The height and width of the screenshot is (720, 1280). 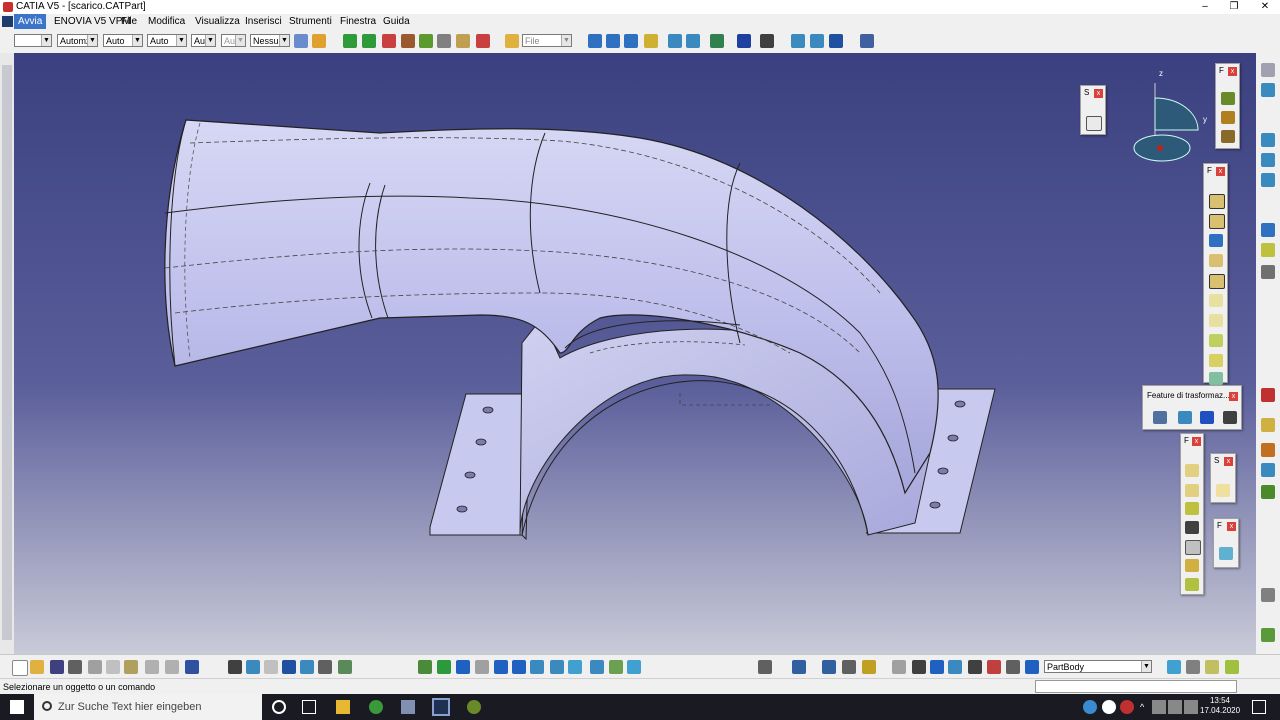 What do you see at coordinates (693, 41) in the screenshot?
I see `view-iso-icon` at bounding box center [693, 41].